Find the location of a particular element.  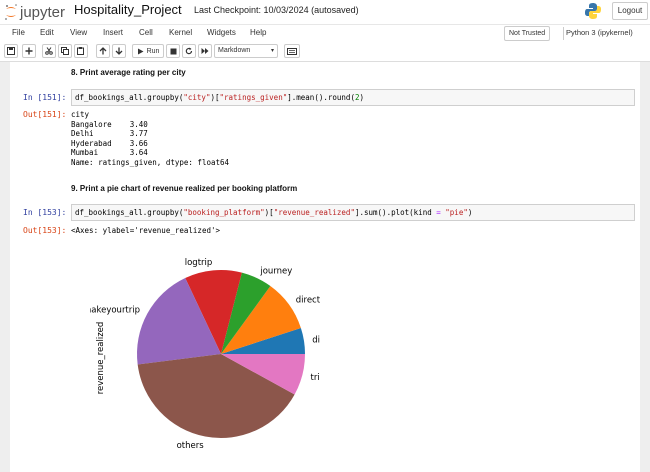

markdown-heading-8: 8. Print average rating per city is located at coordinates (128, 72).